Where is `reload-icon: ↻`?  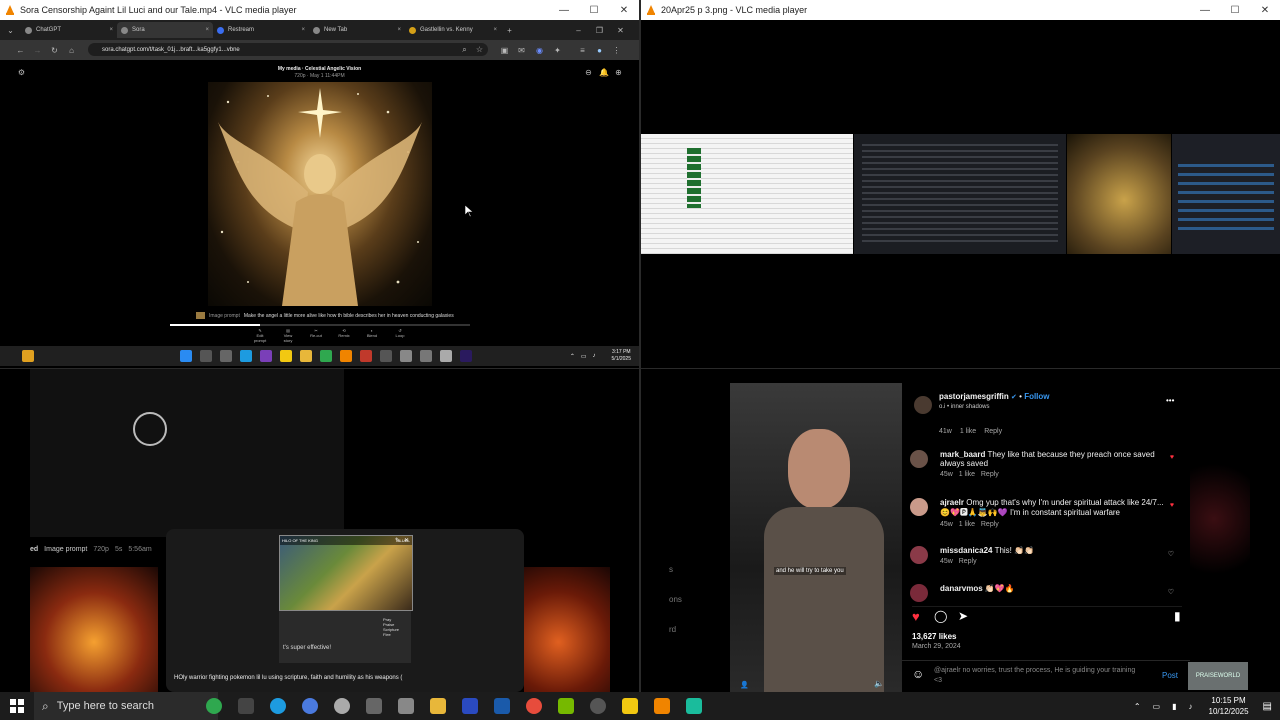 reload-icon: ↻ is located at coordinates (54, 50).